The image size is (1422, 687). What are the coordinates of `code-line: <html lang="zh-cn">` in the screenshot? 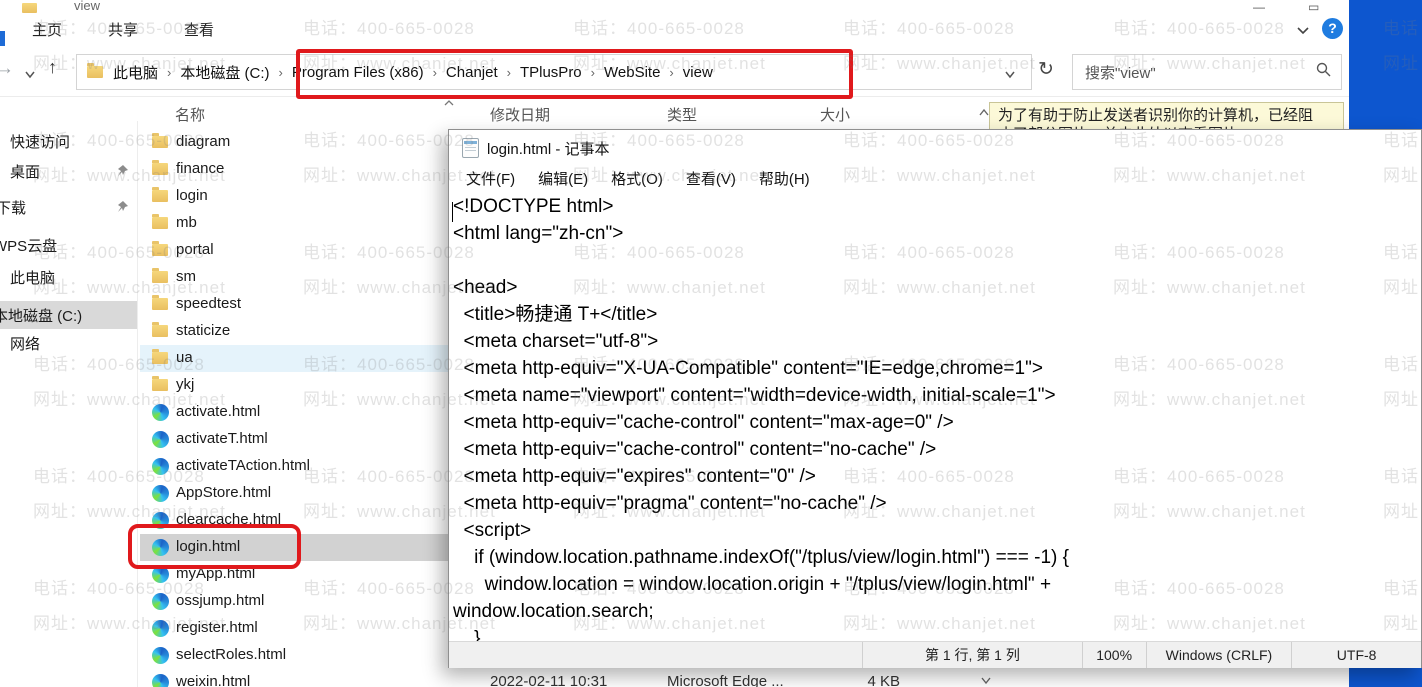 It's located at (538, 233).